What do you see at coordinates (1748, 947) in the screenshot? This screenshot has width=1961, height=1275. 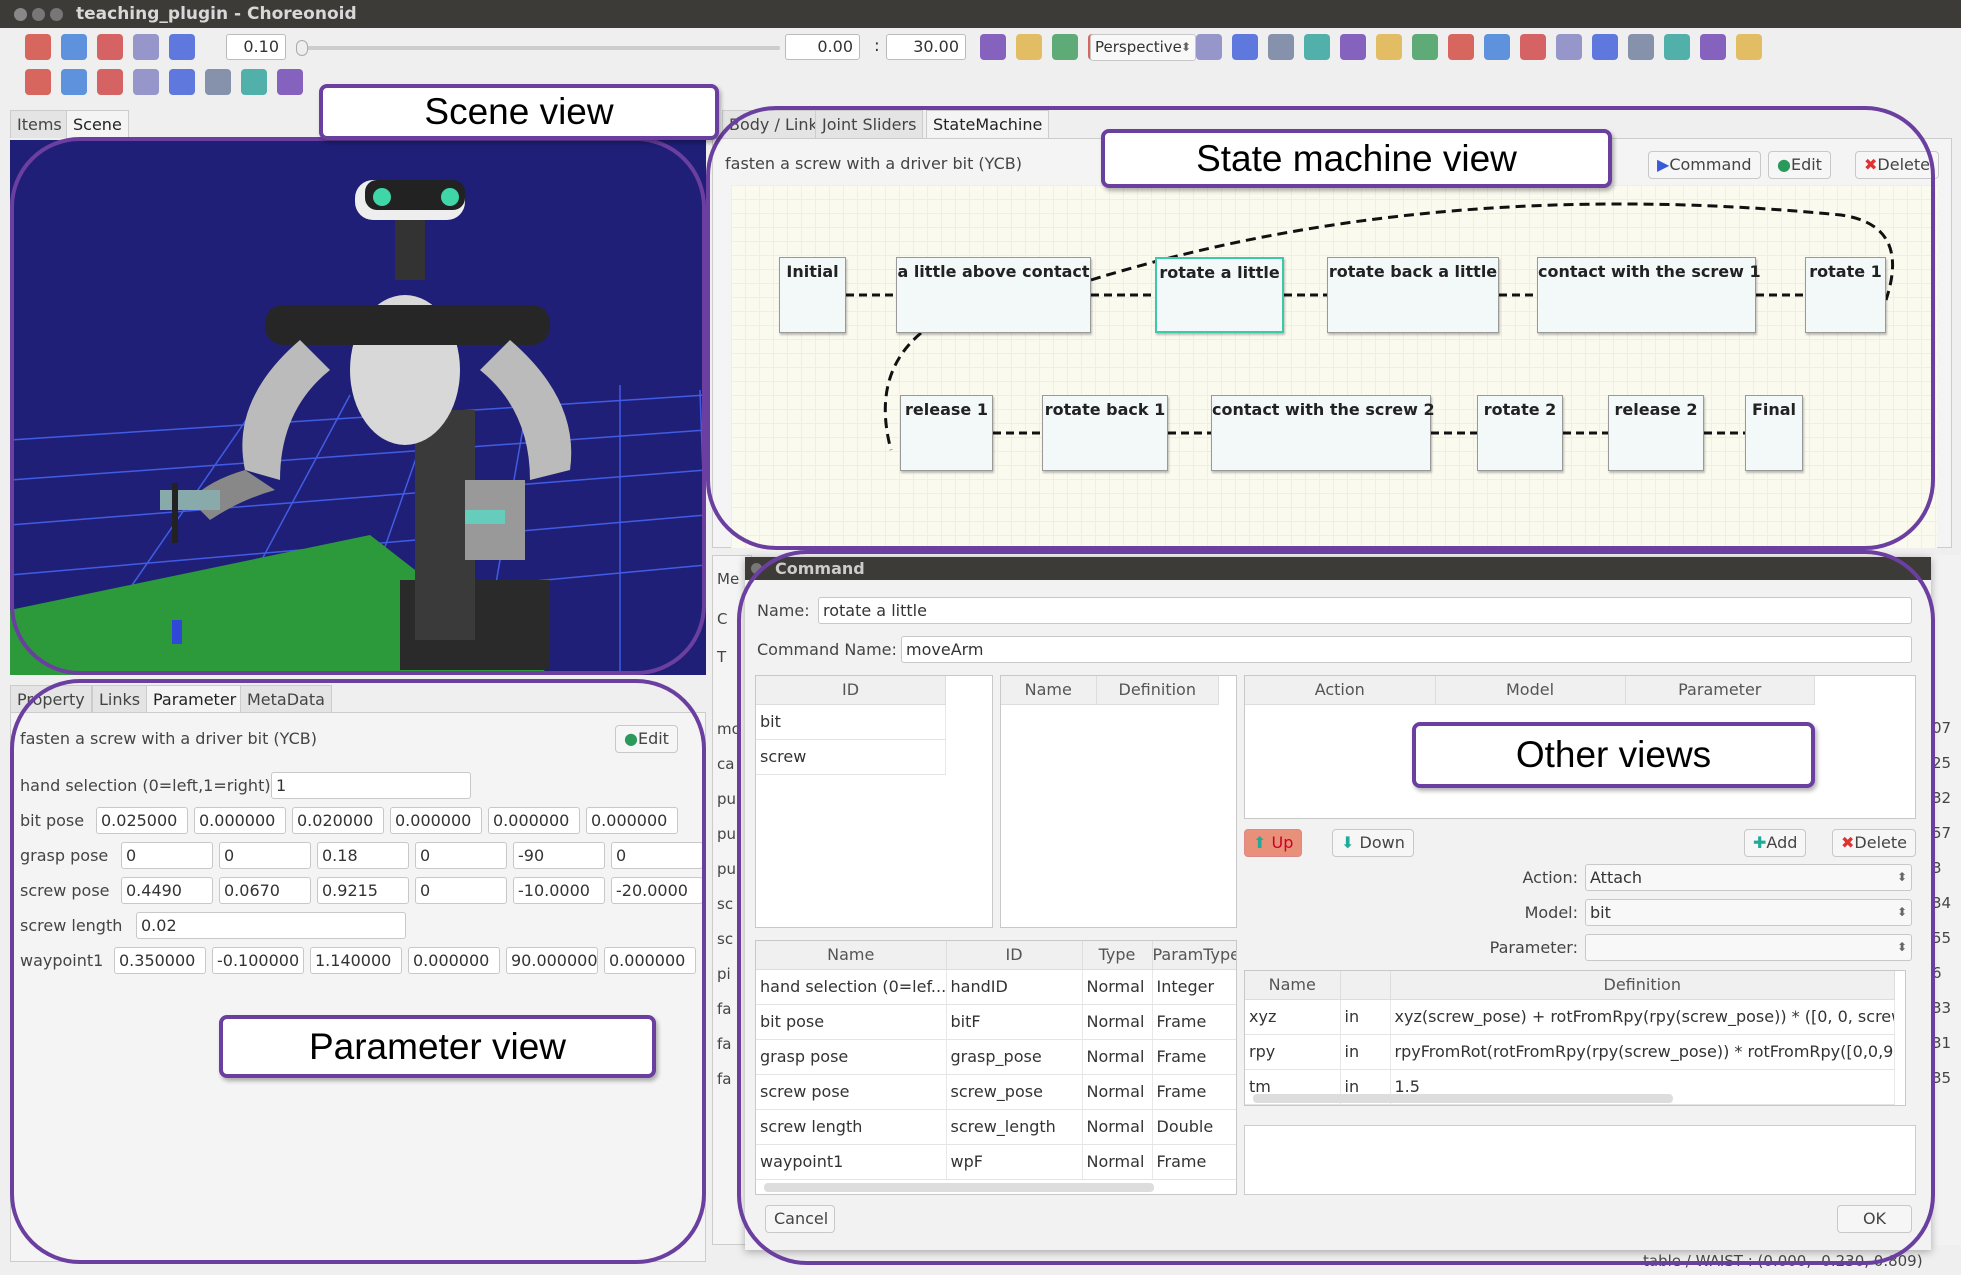 I see `parameter-select` at bounding box center [1748, 947].